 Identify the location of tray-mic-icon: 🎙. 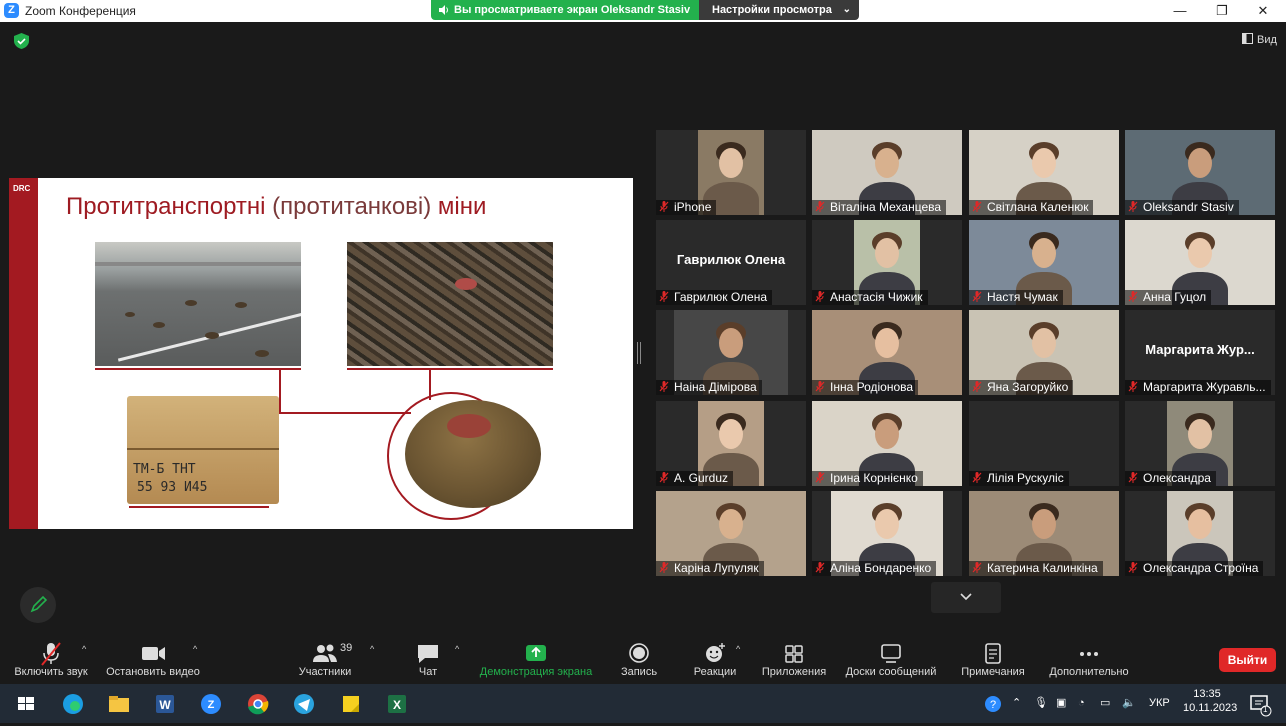
(1041, 703).